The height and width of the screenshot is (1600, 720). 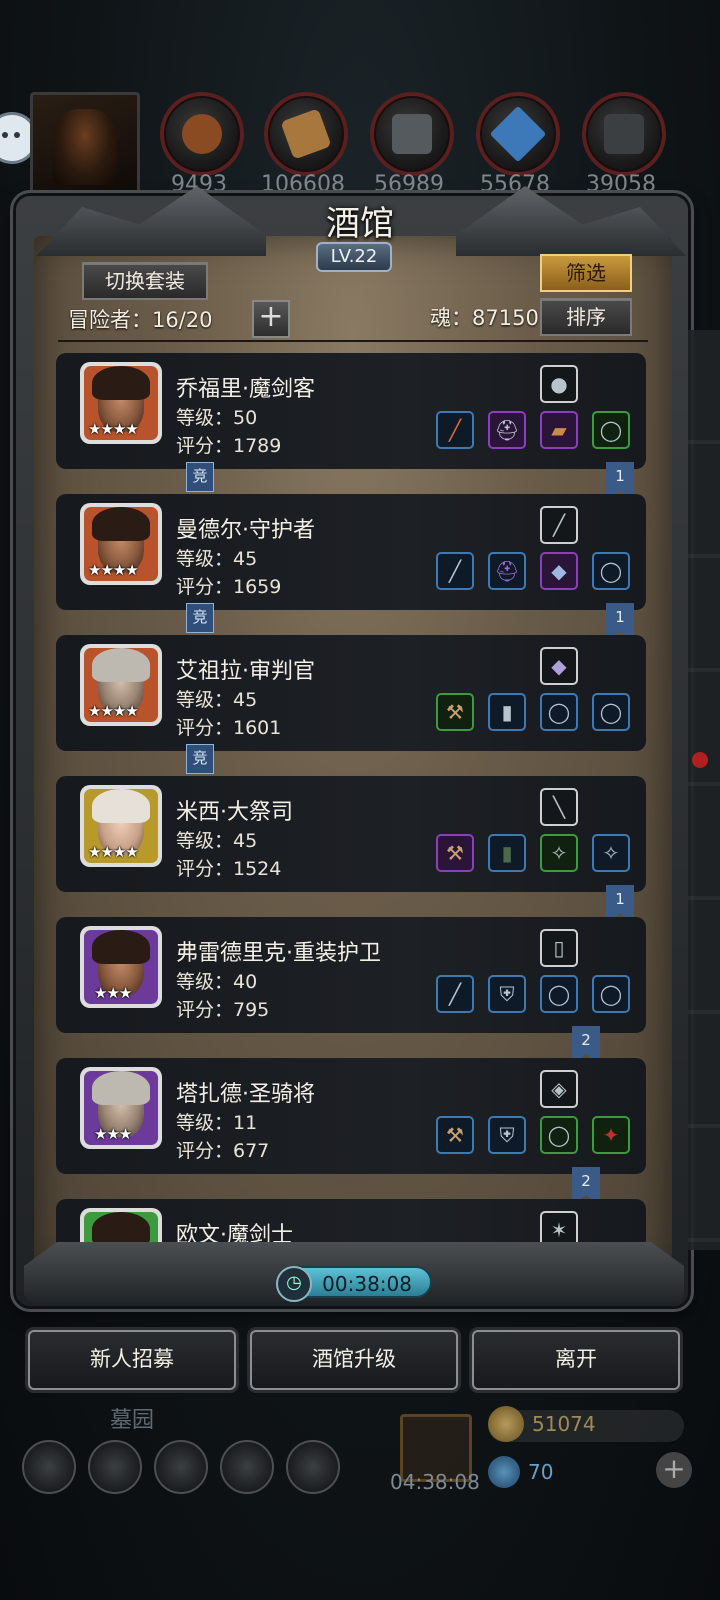 What do you see at coordinates (412, 134) in the screenshot?
I see `stone-icon` at bounding box center [412, 134].